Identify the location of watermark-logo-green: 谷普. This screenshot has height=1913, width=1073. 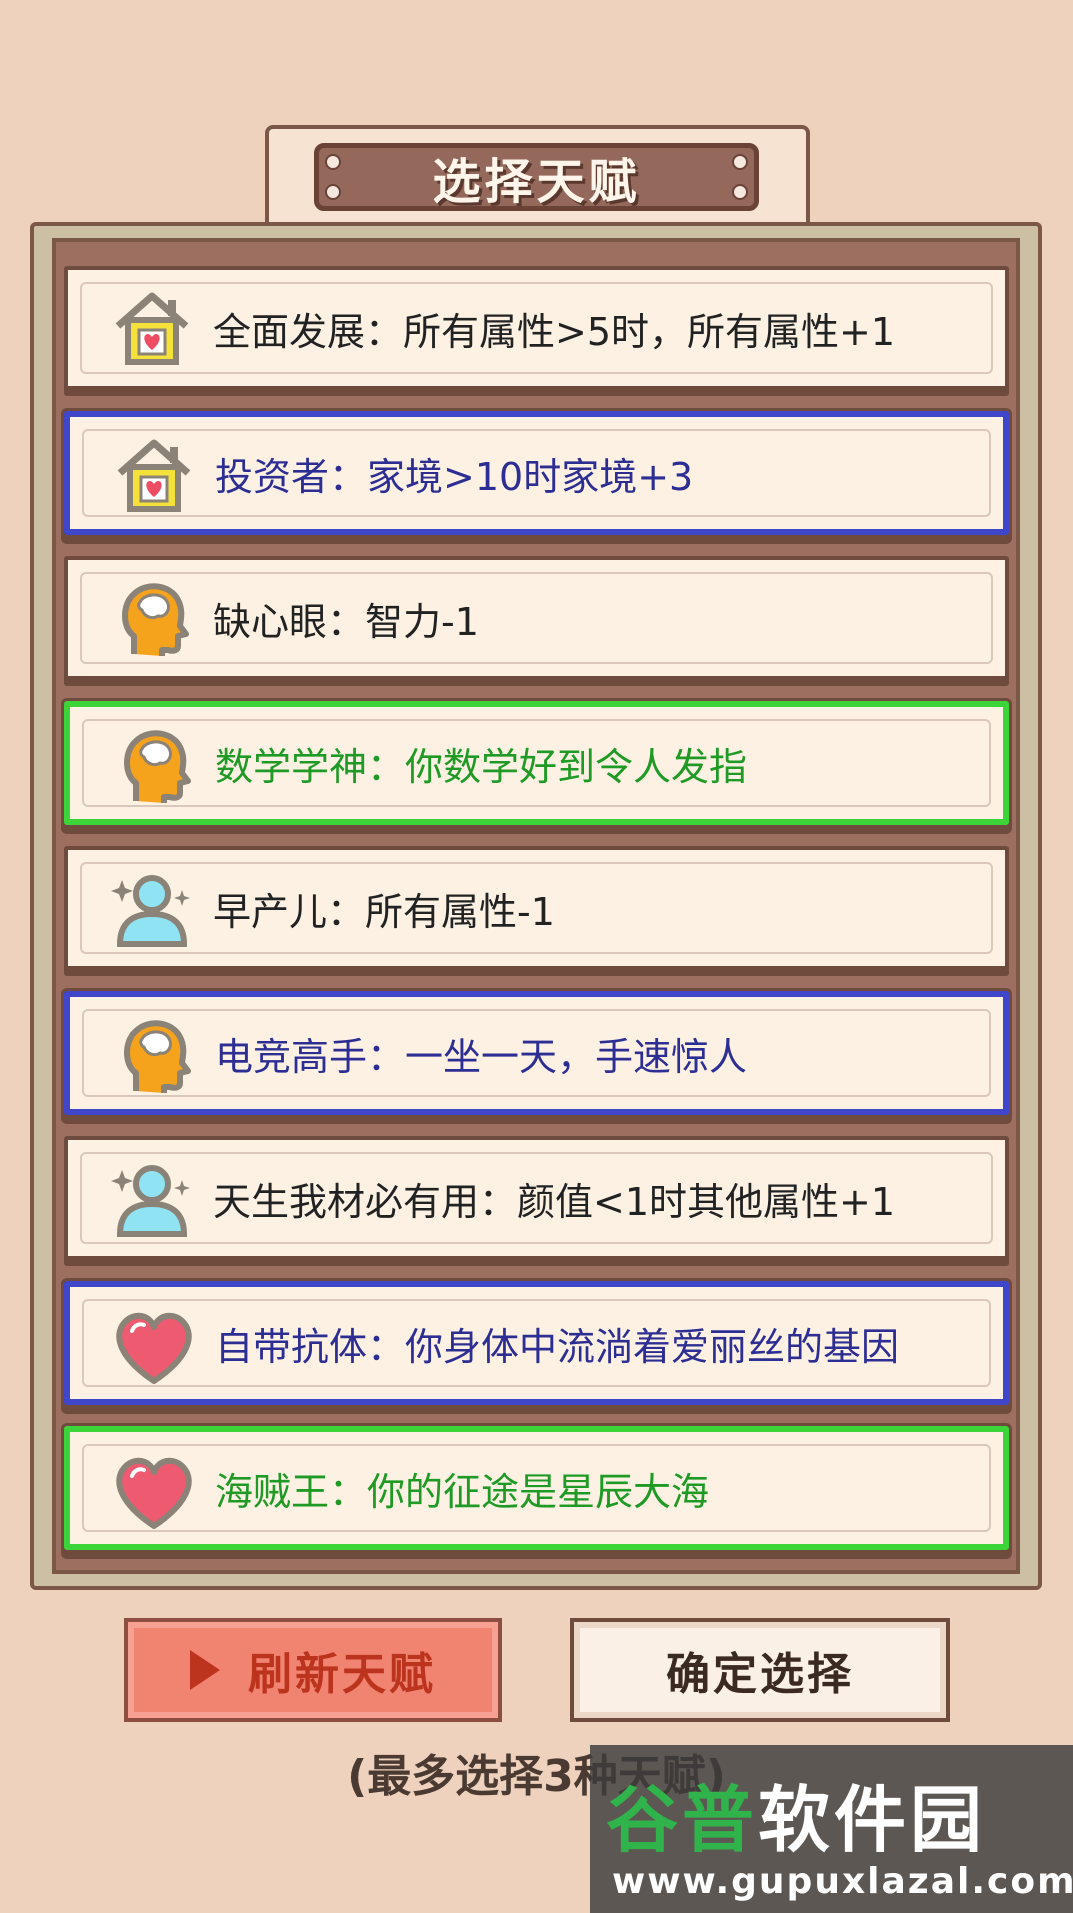
(682, 1820).